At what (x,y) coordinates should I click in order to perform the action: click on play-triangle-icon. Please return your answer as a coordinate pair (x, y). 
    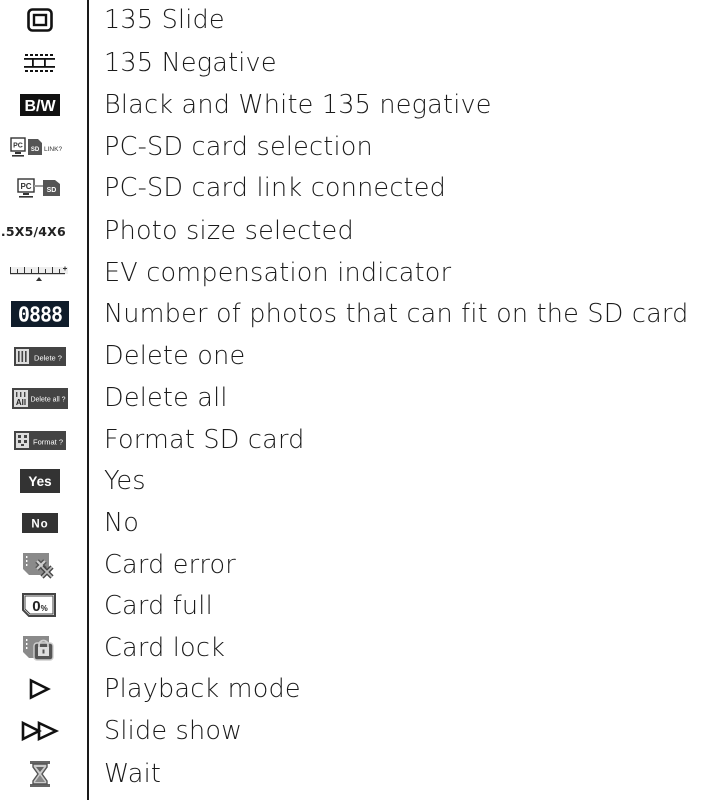
    Looking at the image, I should click on (40, 689).